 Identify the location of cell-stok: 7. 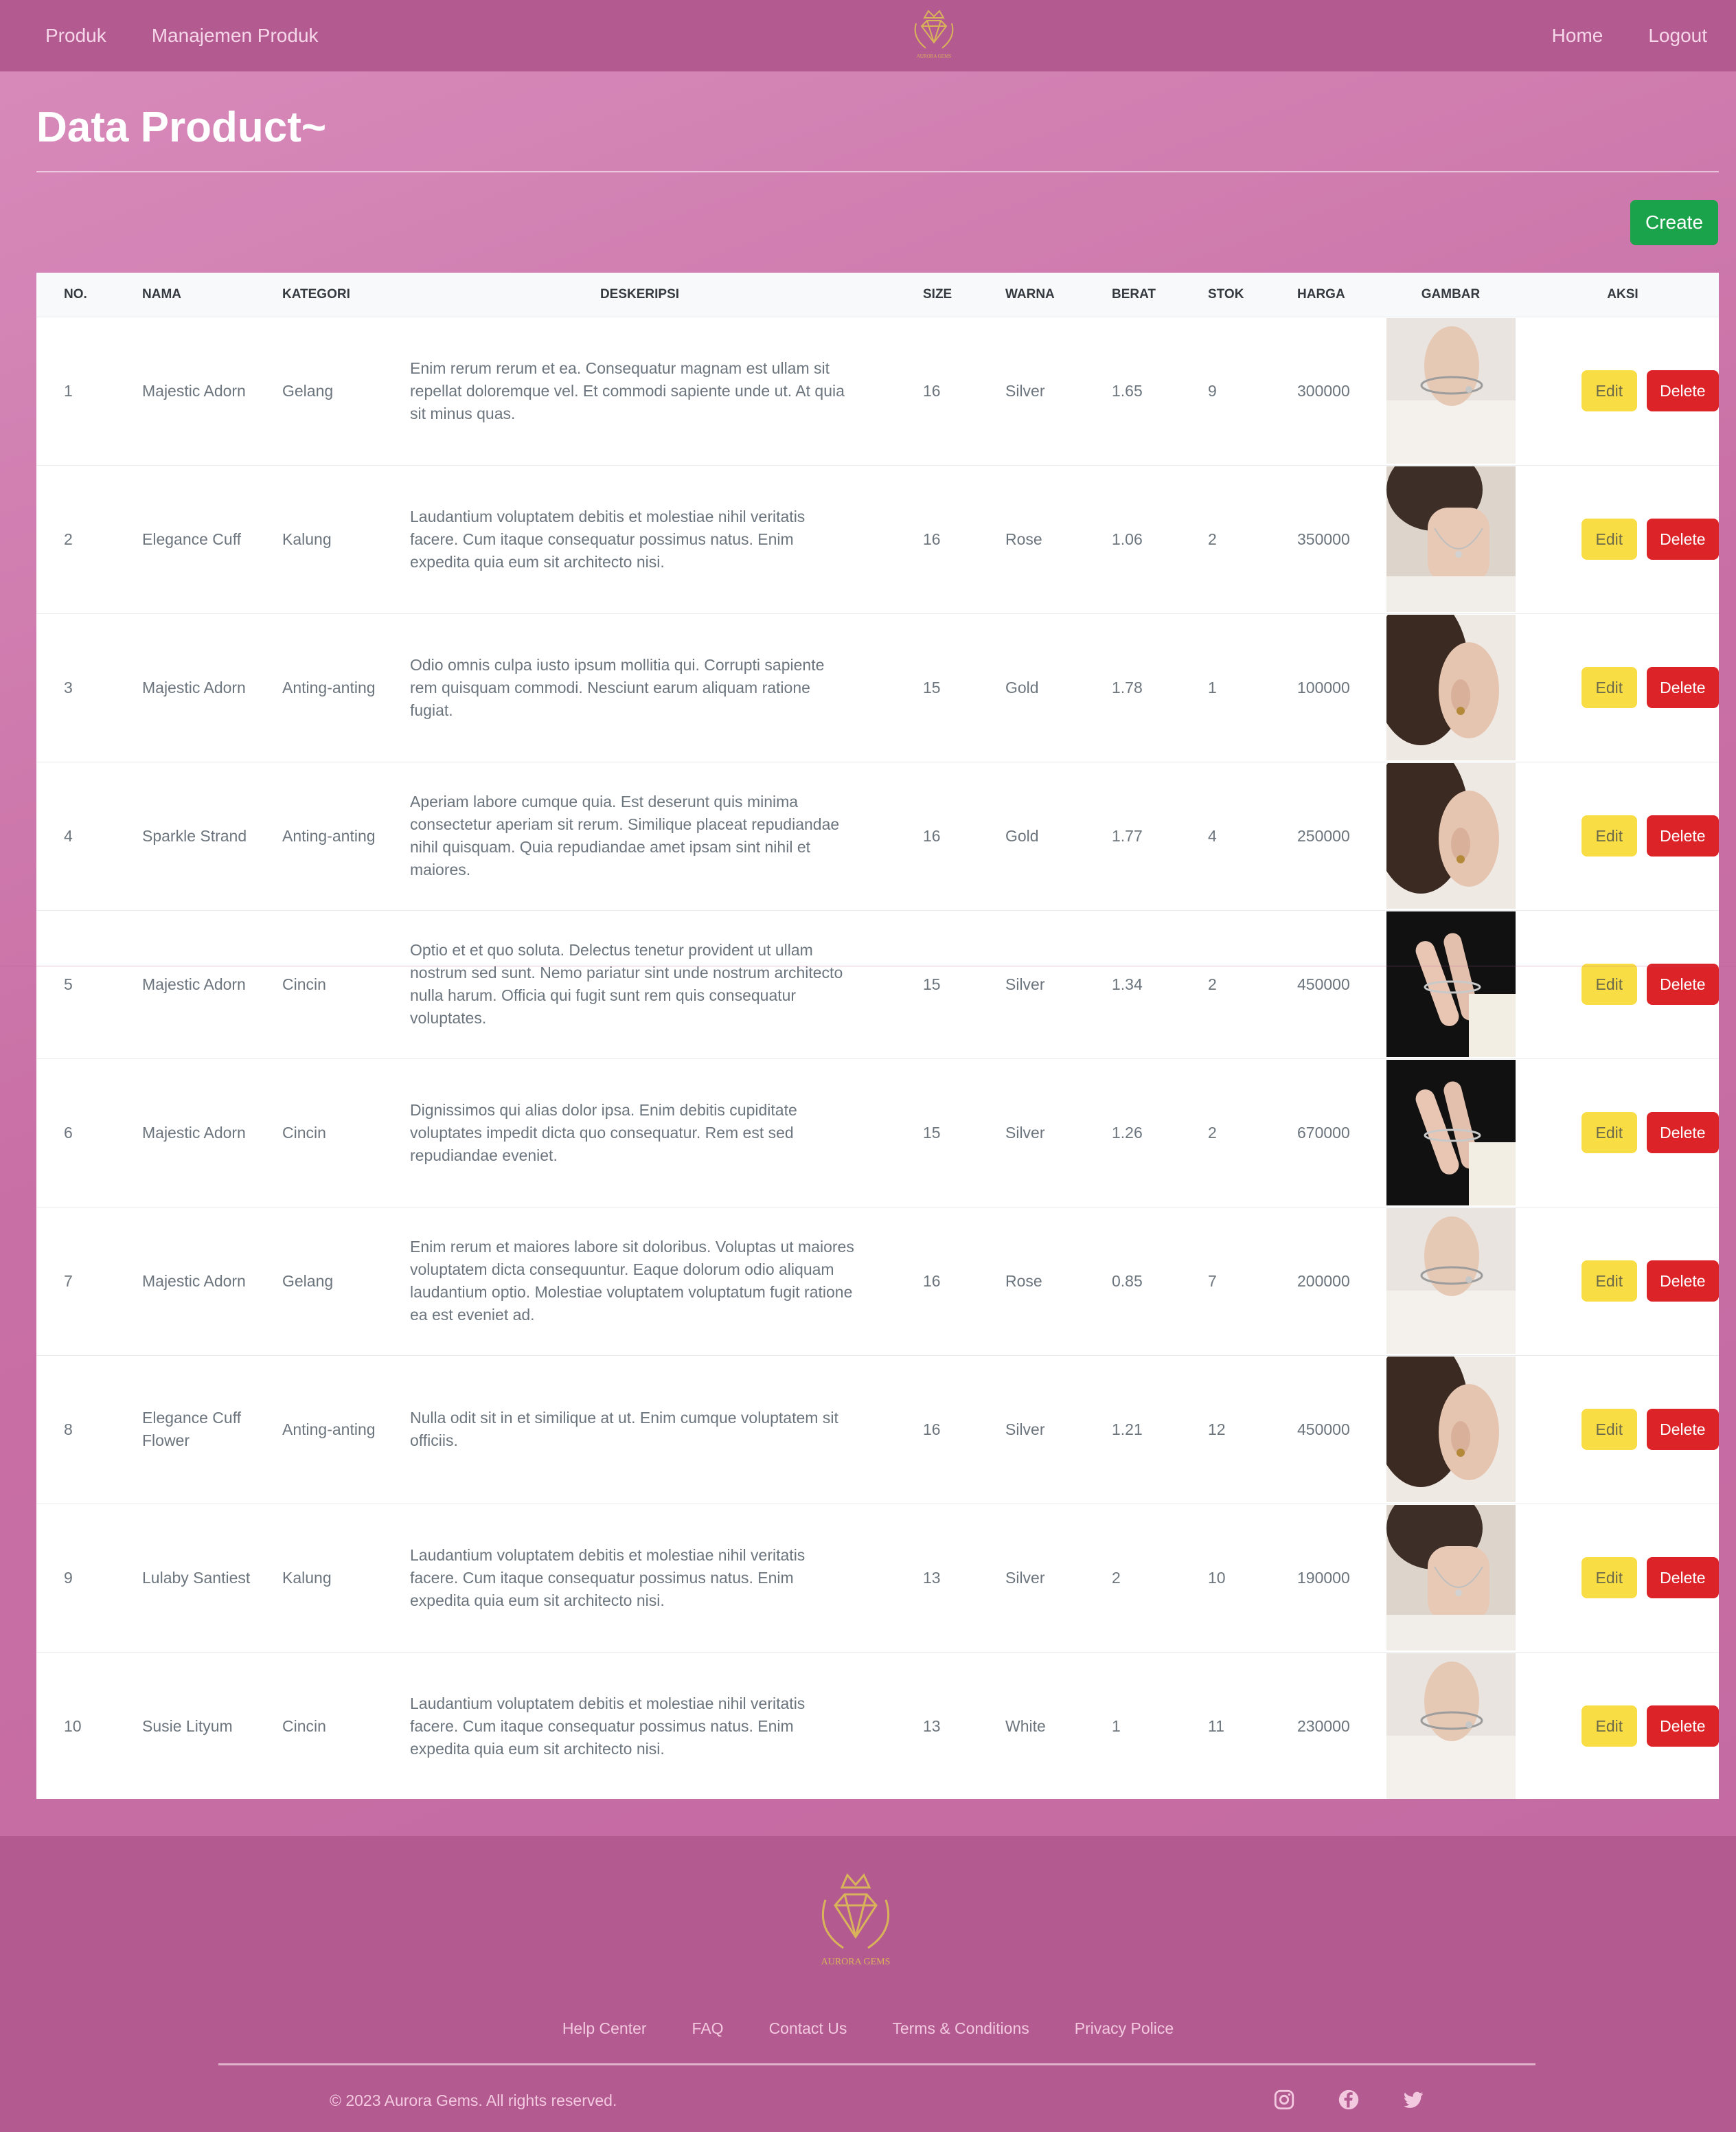
(1212, 1280).